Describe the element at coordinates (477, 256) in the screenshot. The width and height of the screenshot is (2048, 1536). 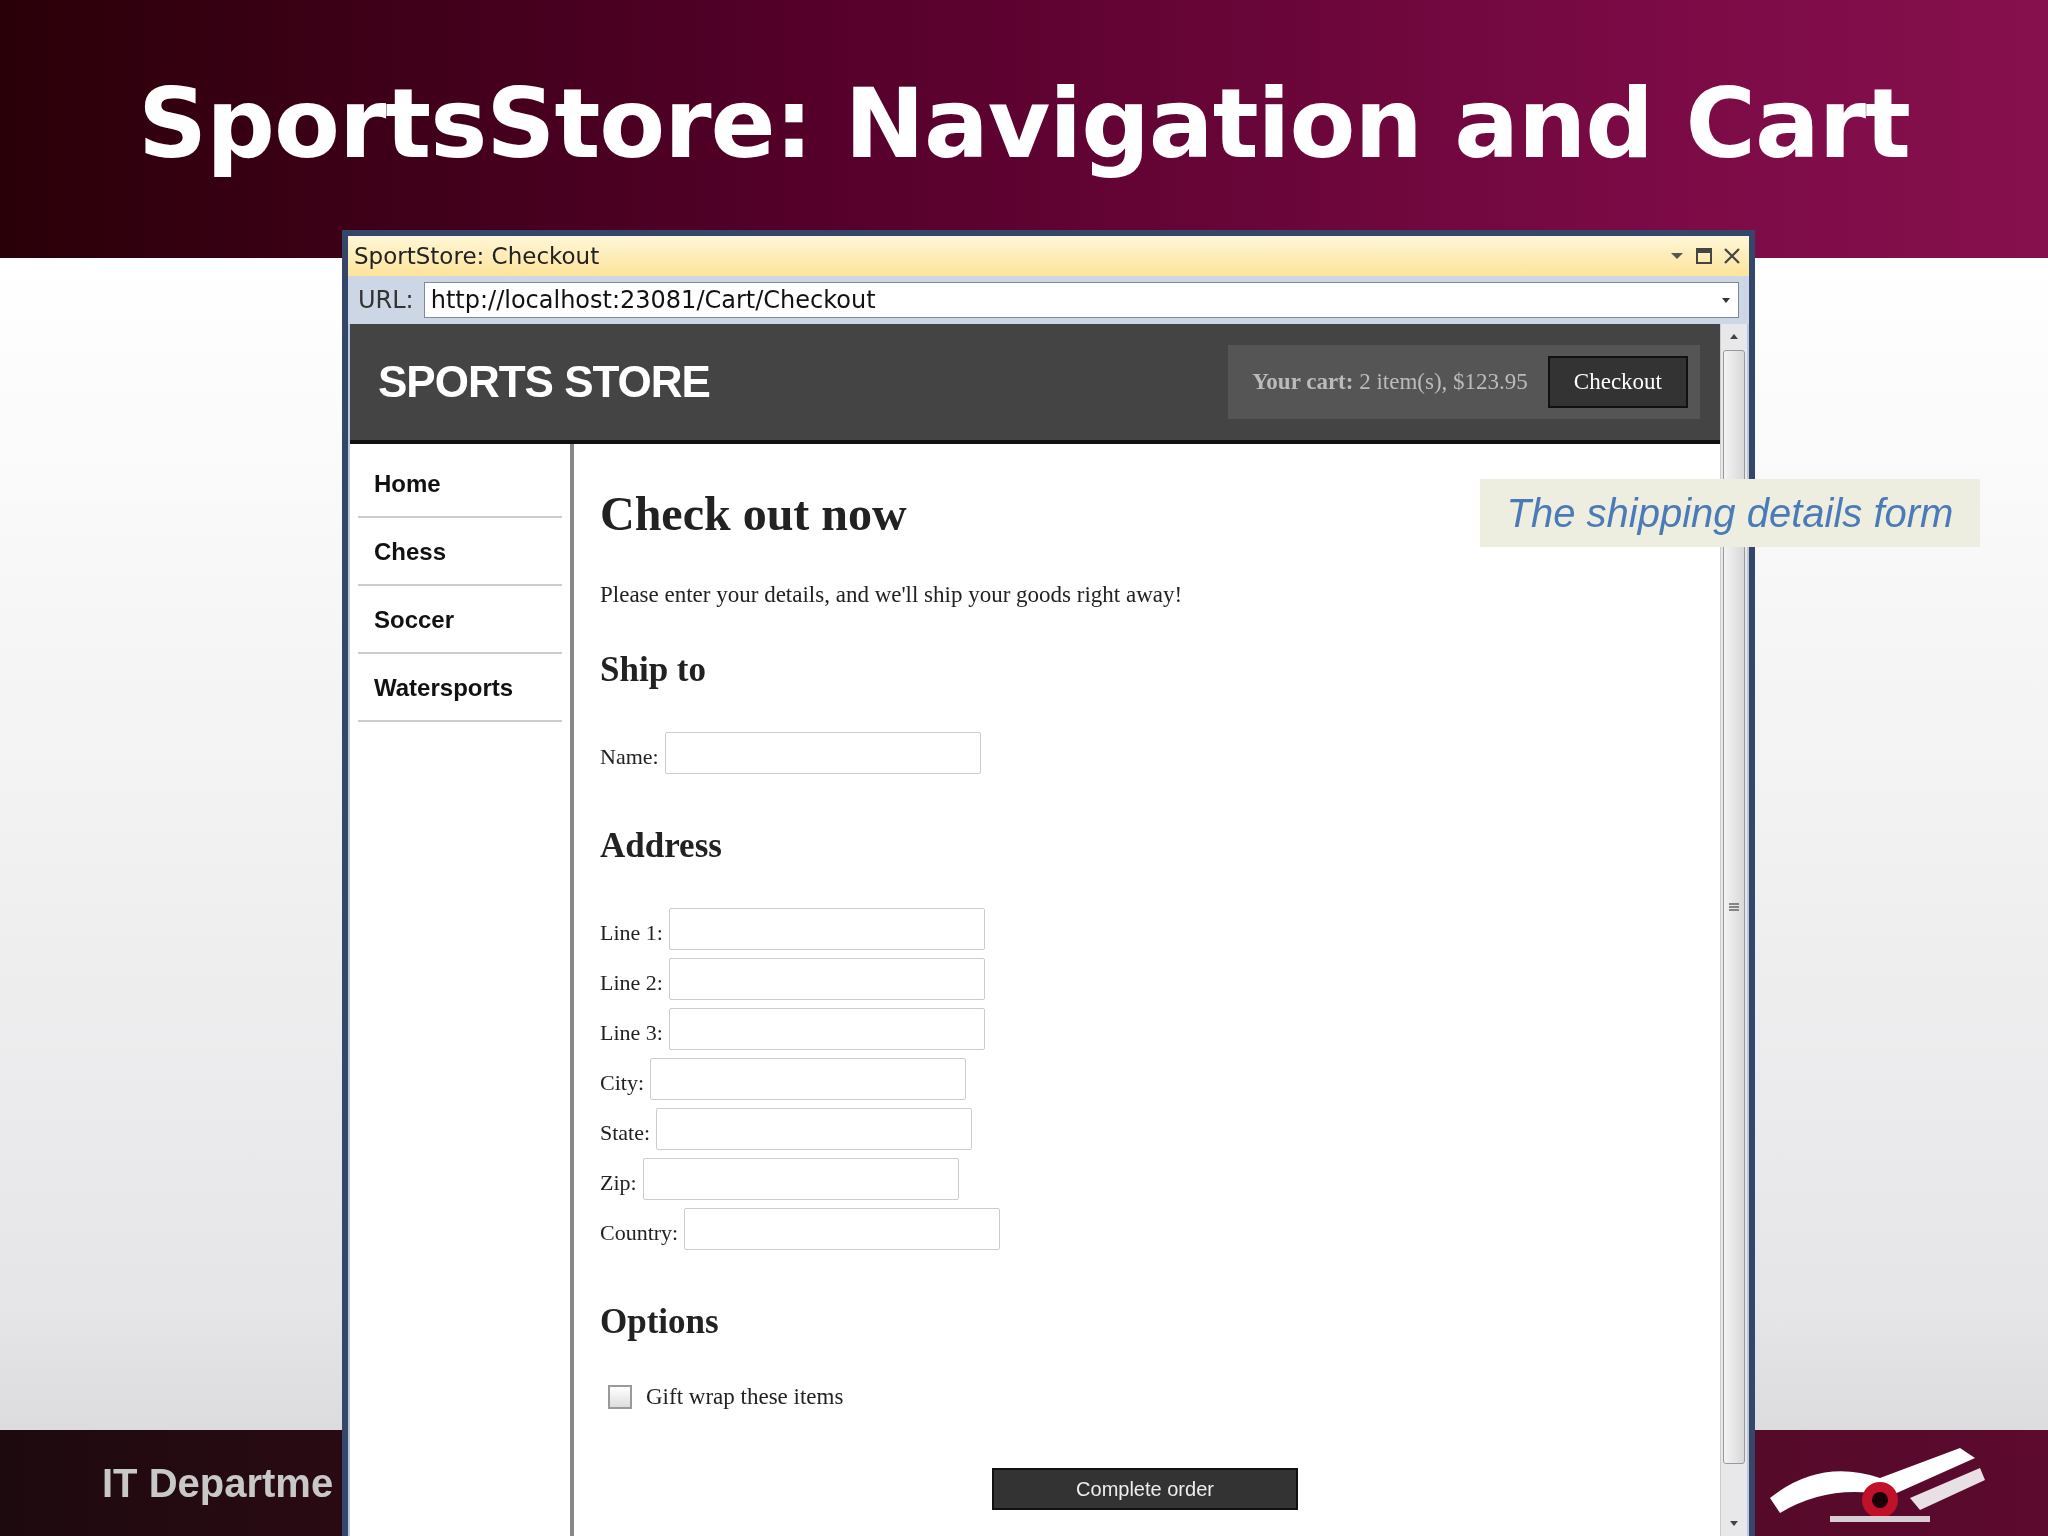
I see `window-title: SportStore: Checkout` at that location.